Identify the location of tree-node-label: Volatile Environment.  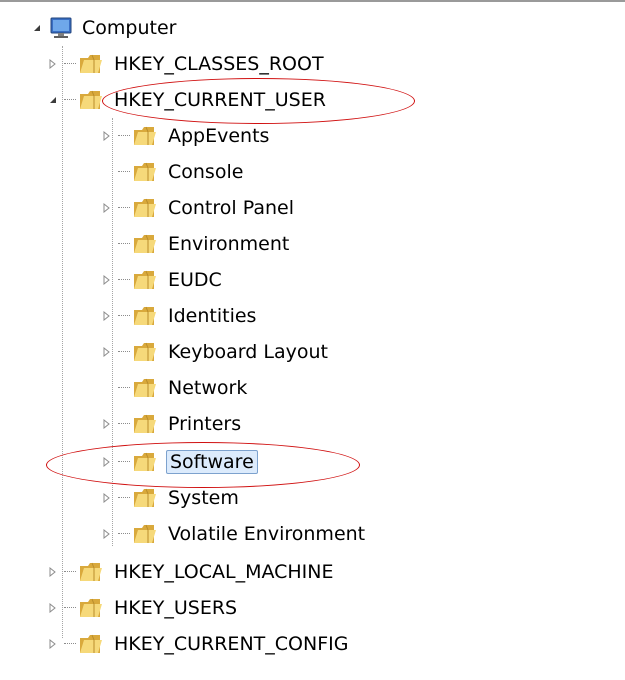
(267, 534).